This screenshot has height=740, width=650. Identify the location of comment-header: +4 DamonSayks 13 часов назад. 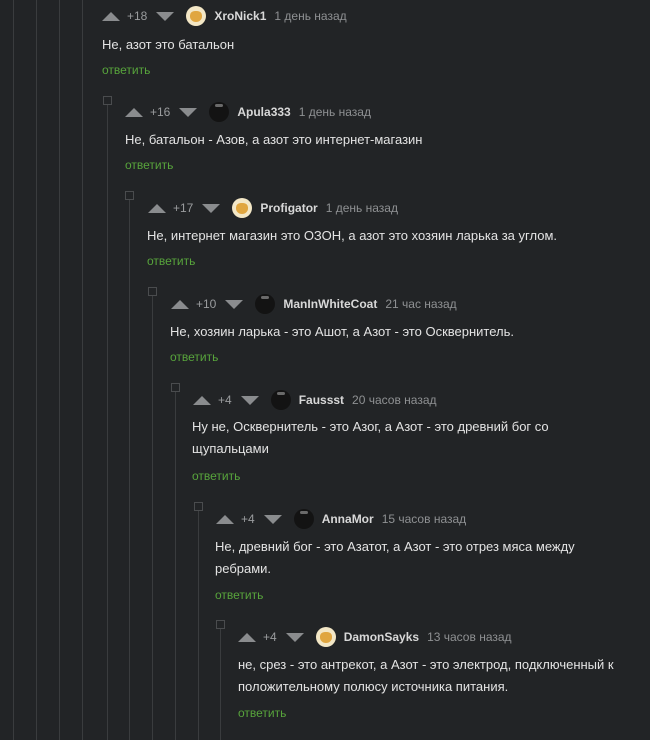
(375, 637).